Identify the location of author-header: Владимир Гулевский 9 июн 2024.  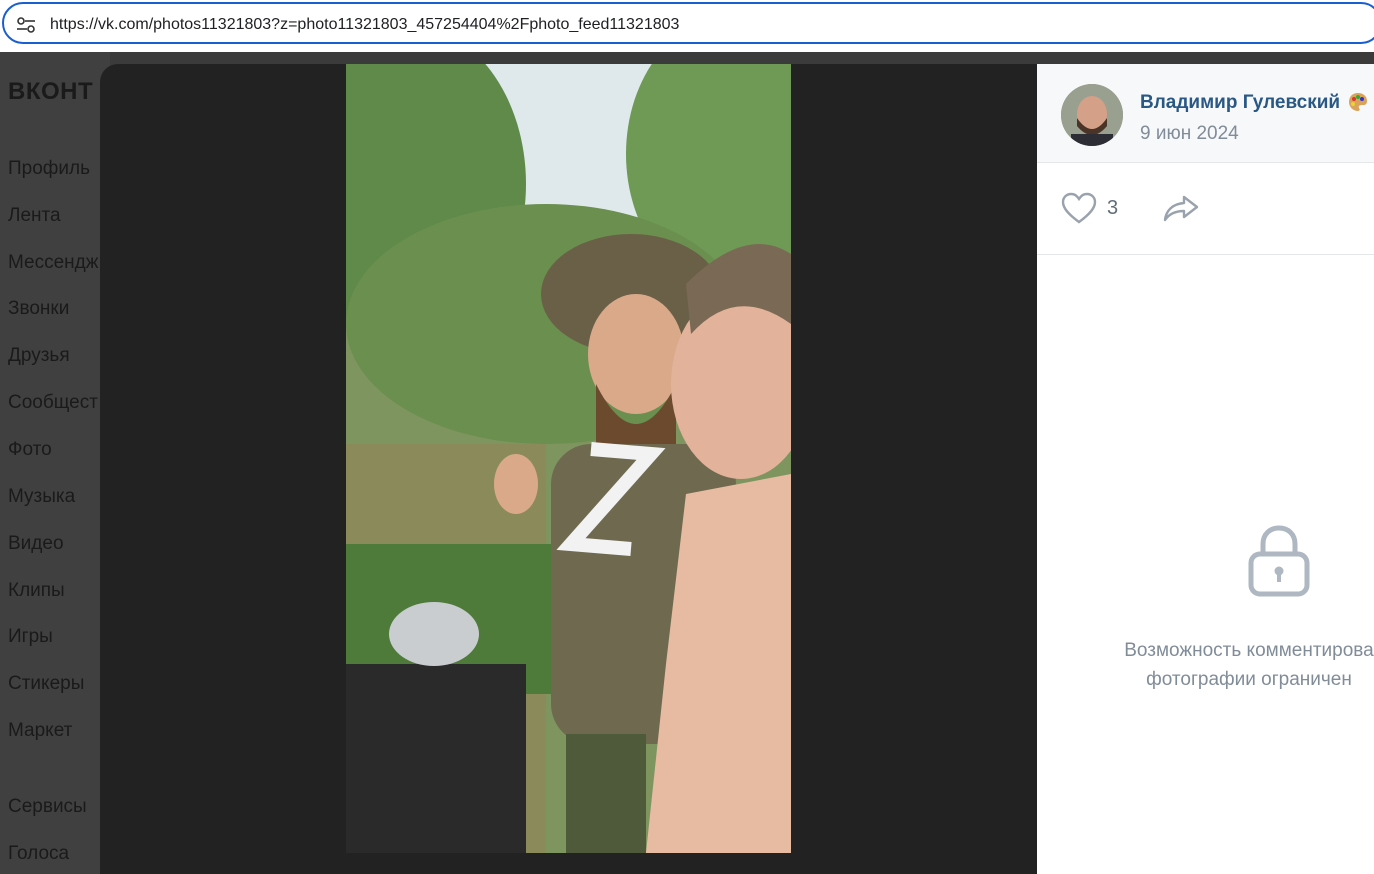
(1205, 113).